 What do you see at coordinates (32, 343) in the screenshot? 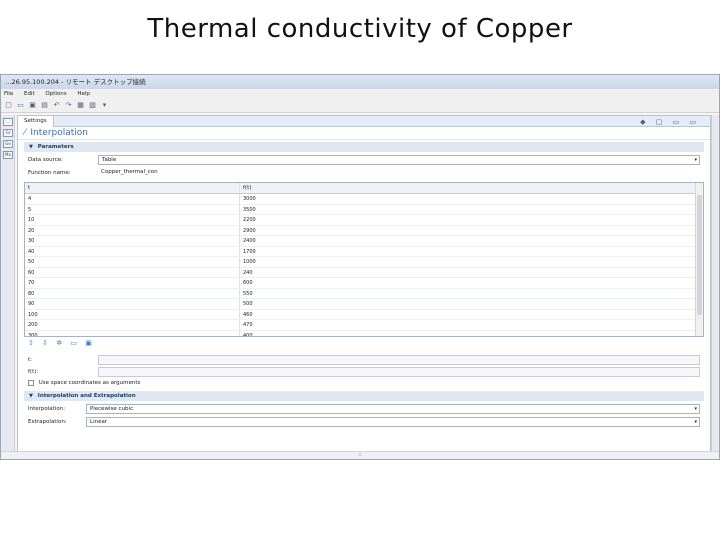
I see `move-up-icon: ⇧` at bounding box center [32, 343].